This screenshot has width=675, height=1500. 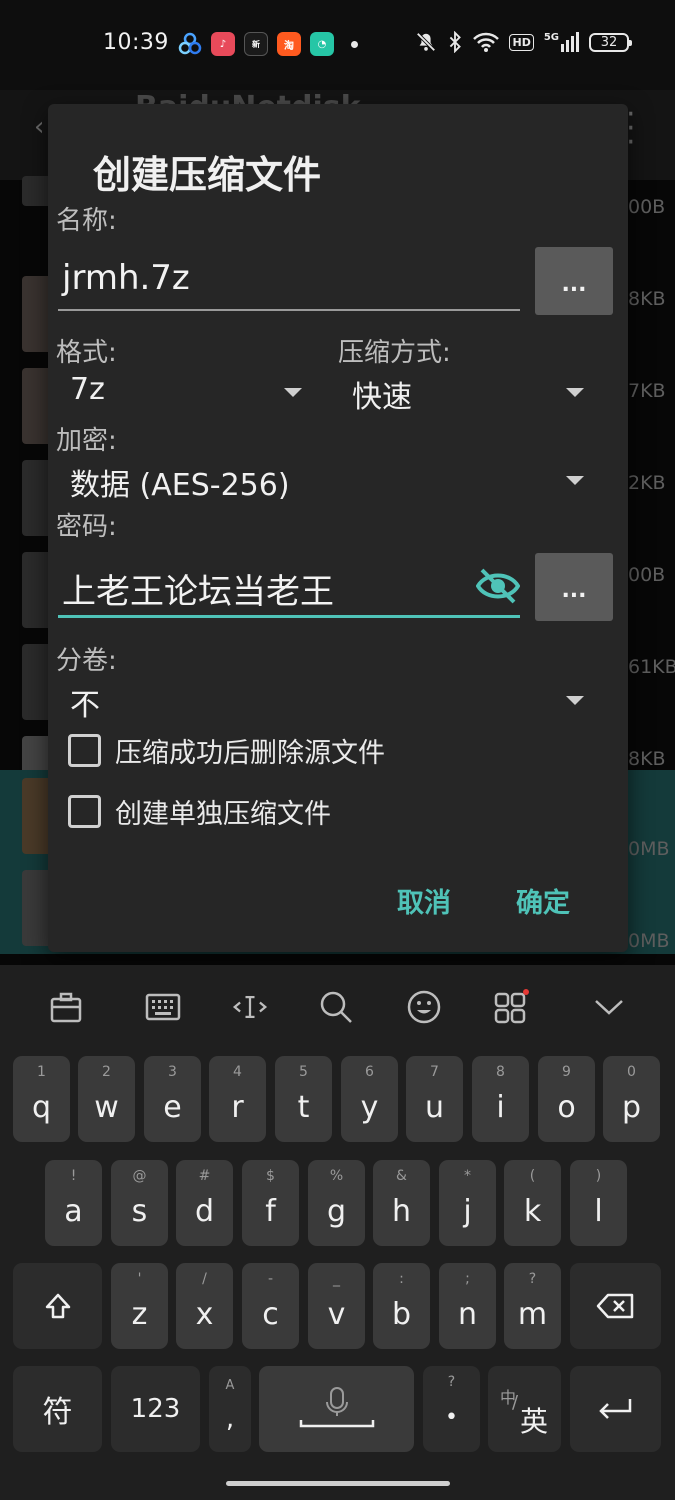 I want to click on encryption-value: 数据 (AES-256), so click(x=180, y=485).